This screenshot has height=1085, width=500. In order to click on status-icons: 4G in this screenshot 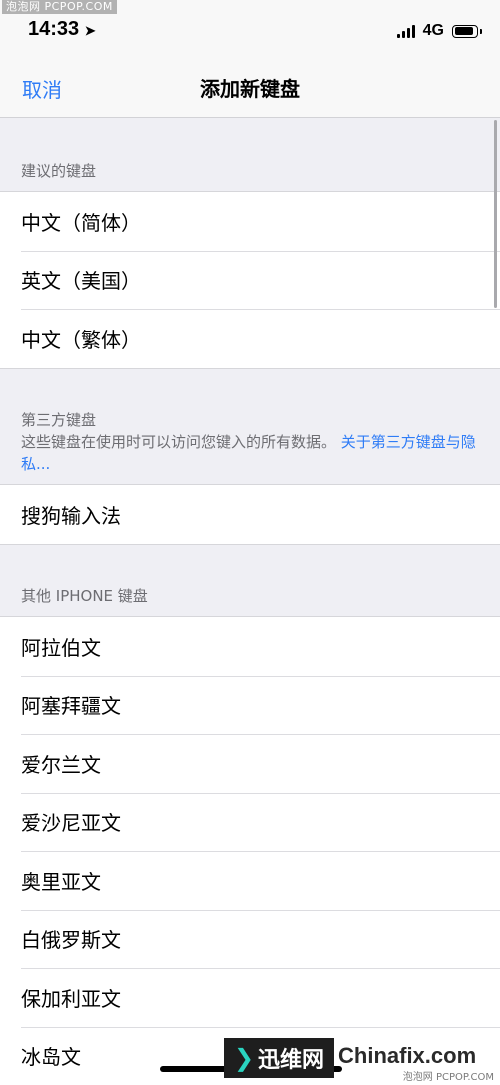, I will do `click(437, 31)`.